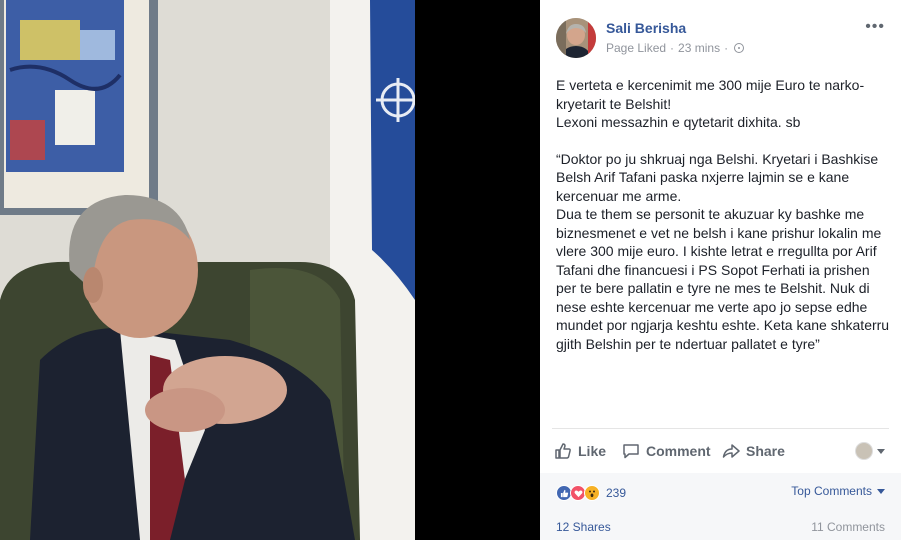 The width and height of the screenshot is (901, 540). What do you see at coordinates (636, 48) in the screenshot?
I see `page-liked-label: Page Liked` at bounding box center [636, 48].